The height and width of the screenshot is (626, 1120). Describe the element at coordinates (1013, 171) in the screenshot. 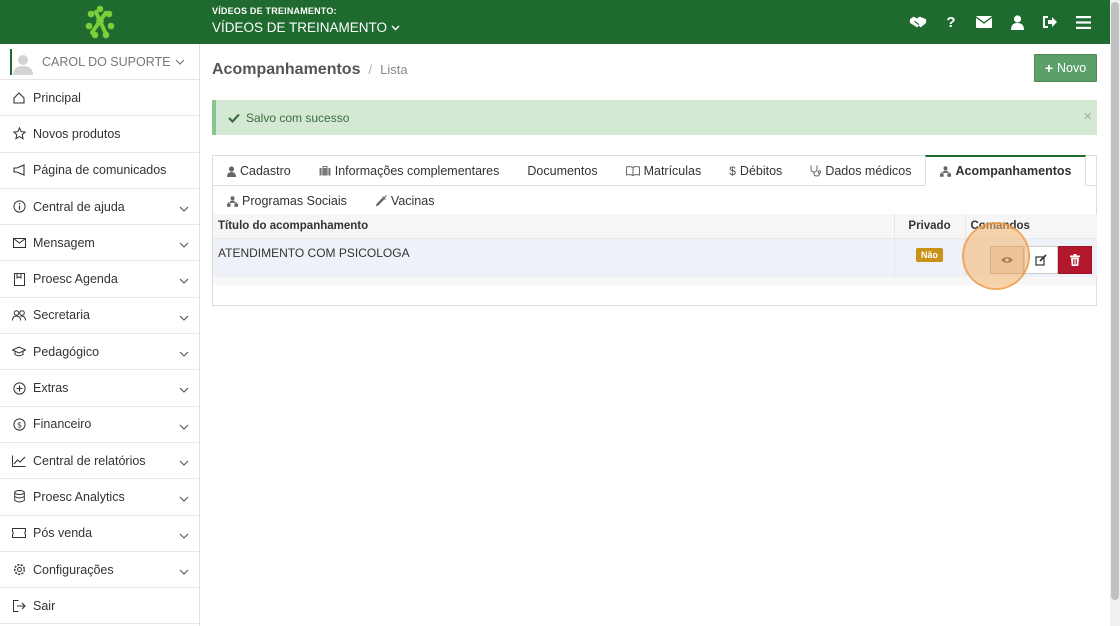

I see `tab-label: Acompanhamentos` at that location.